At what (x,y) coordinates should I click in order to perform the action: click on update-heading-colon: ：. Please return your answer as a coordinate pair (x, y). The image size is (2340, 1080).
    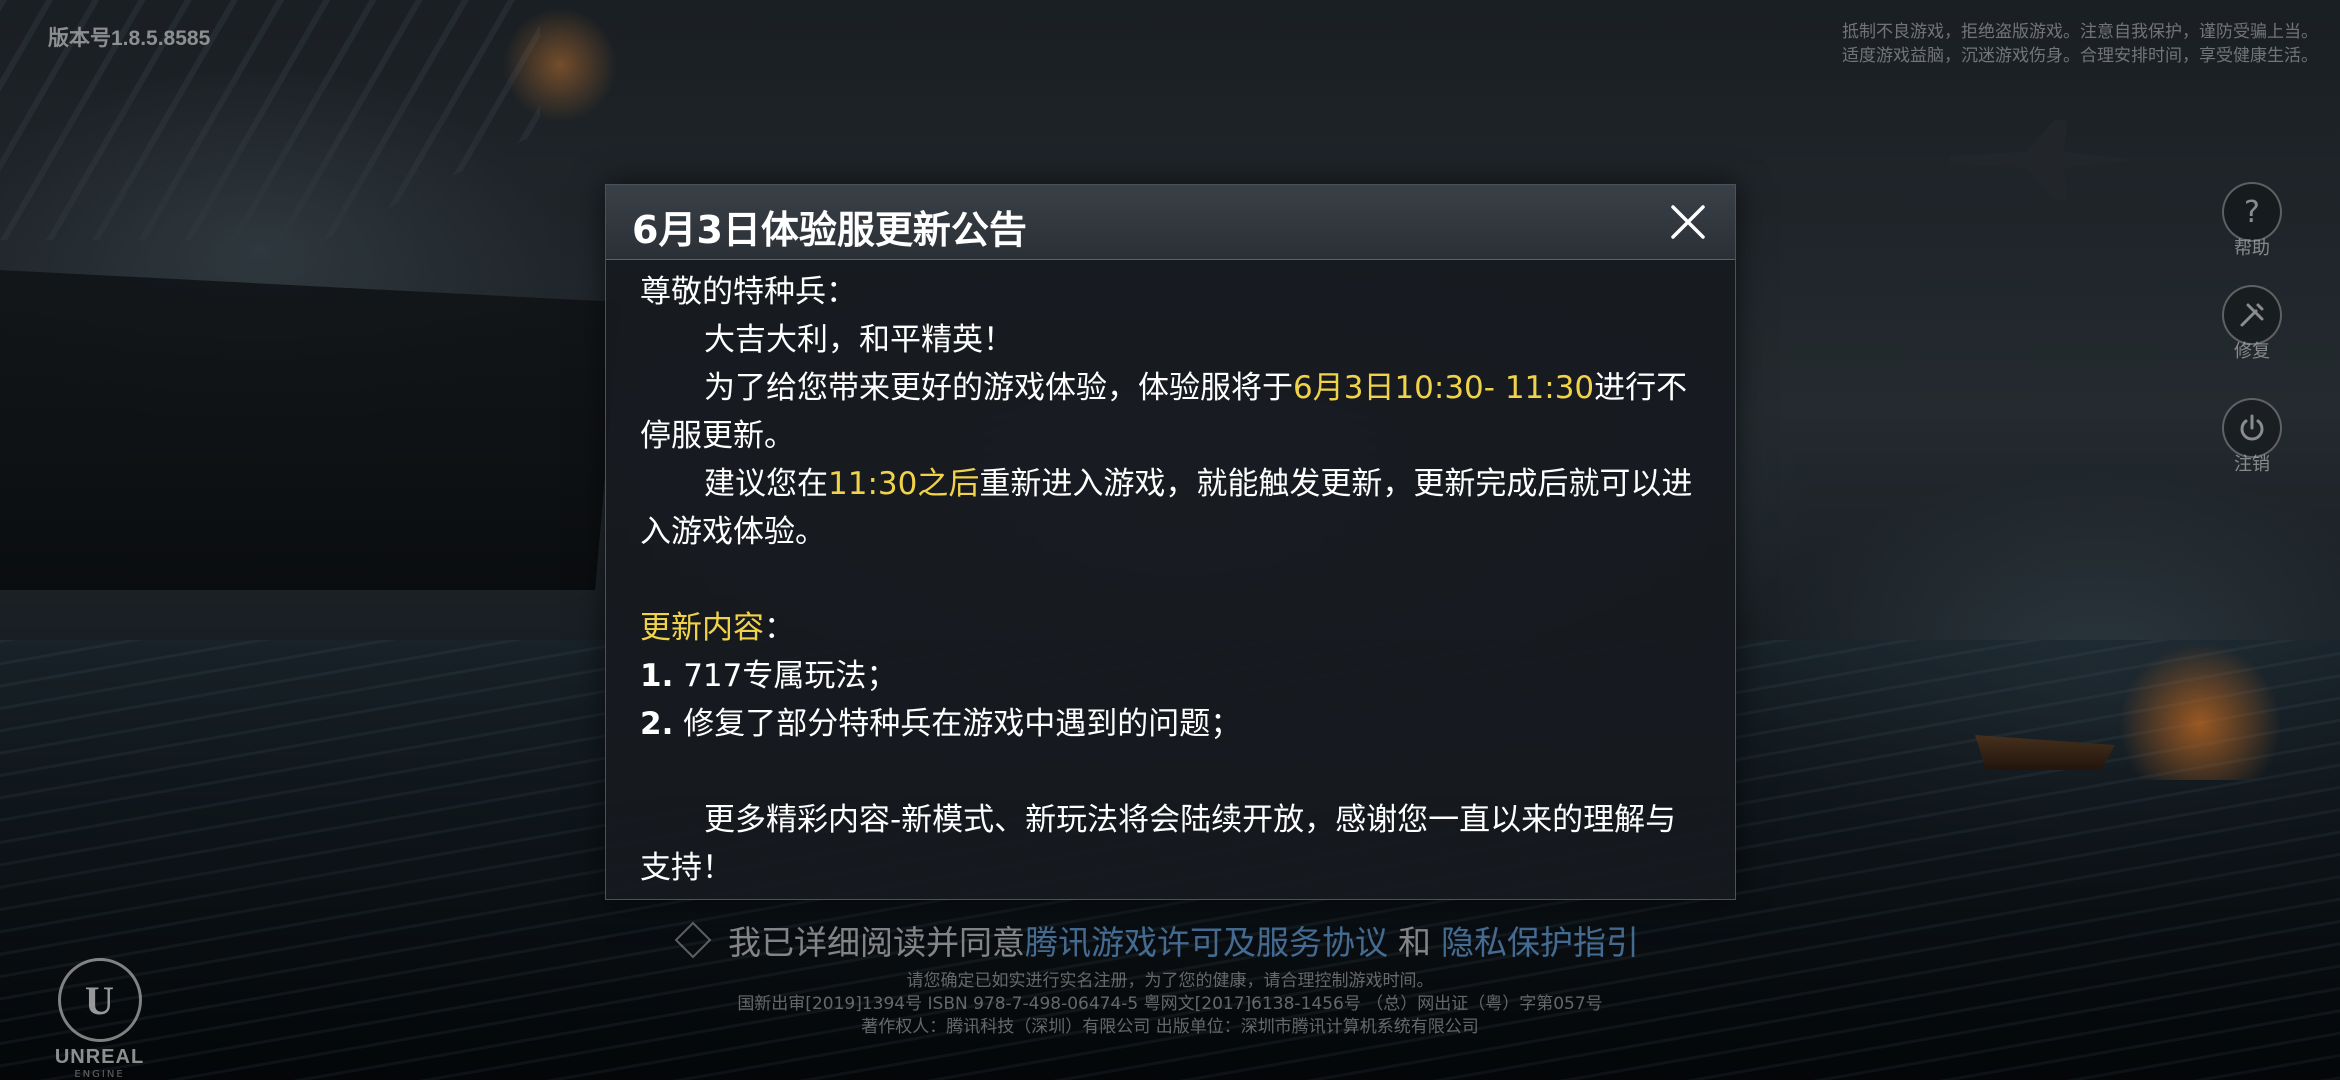
    Looking at the image, I should click on (779, 628).